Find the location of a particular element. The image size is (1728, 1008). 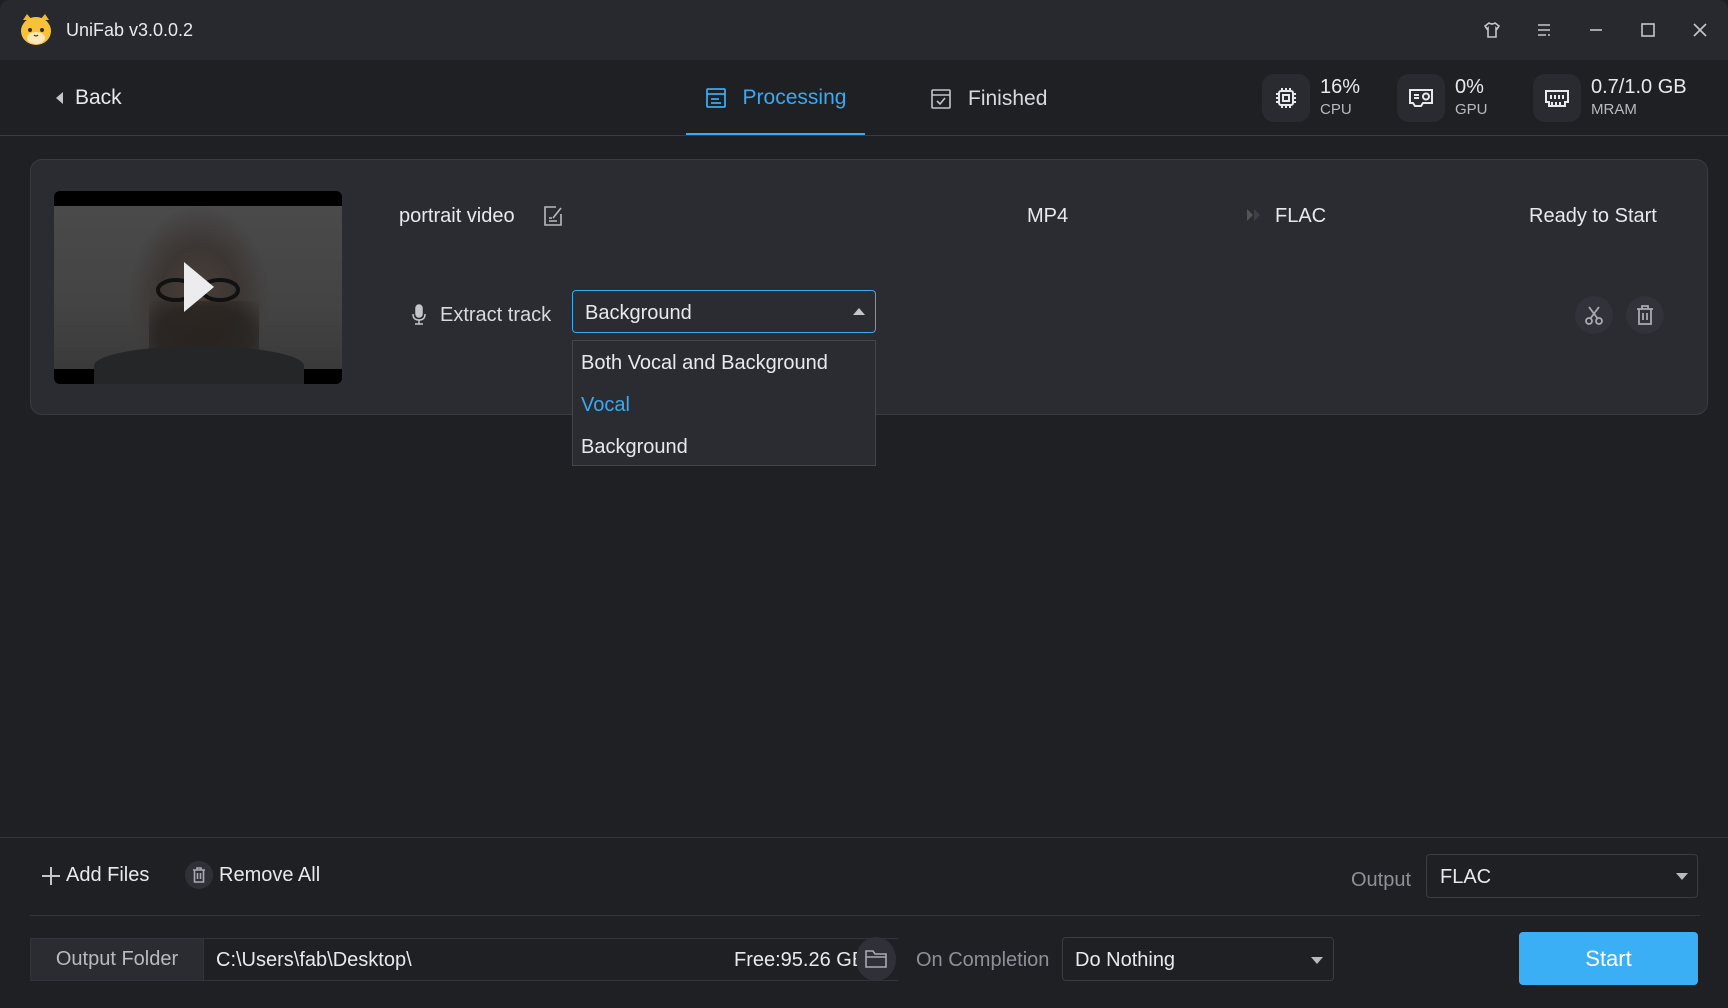

on-completion-value: Do Nothing is located at coordinates (1125, 960).